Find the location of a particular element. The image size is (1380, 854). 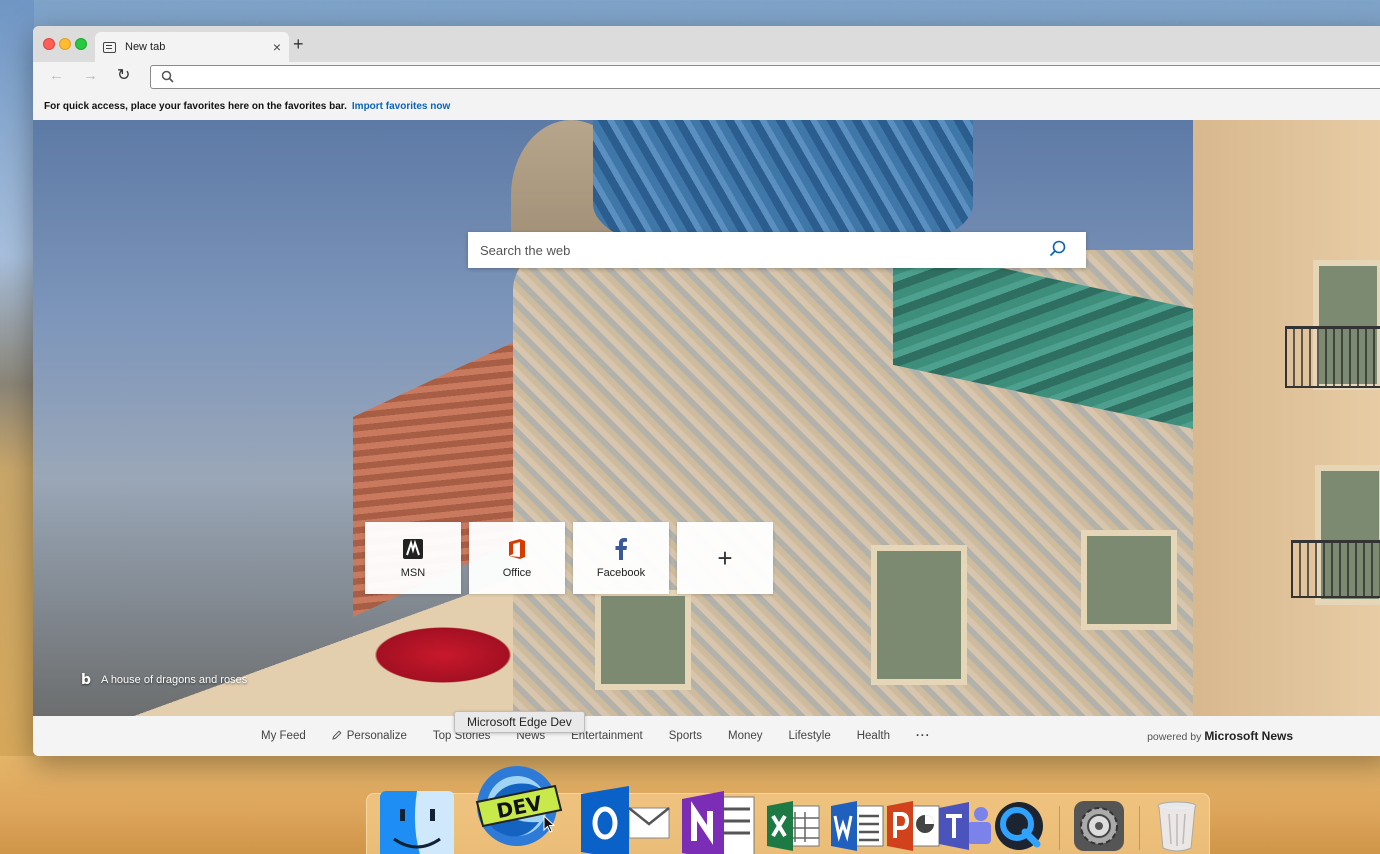

background-photo-building is located at coordinates (1286, 418).